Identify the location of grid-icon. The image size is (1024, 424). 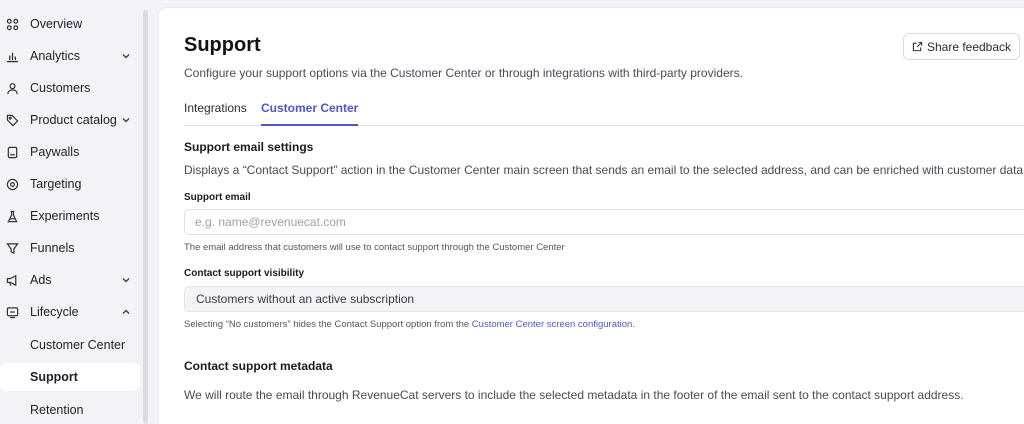
(12, 24).